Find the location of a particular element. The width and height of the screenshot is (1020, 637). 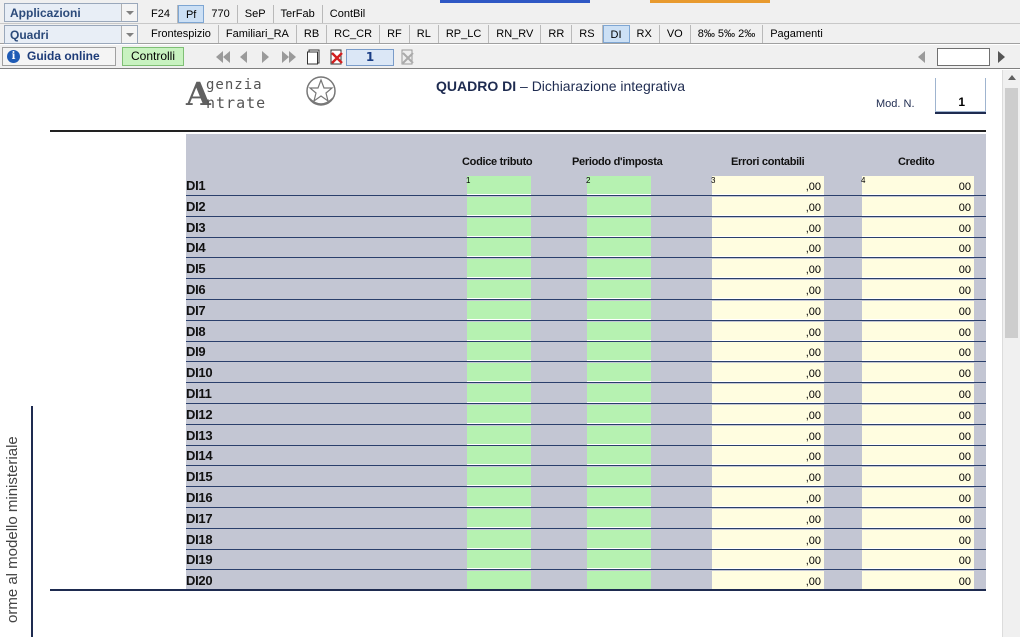

delete-page-icon is located at coordinates (336, 57).